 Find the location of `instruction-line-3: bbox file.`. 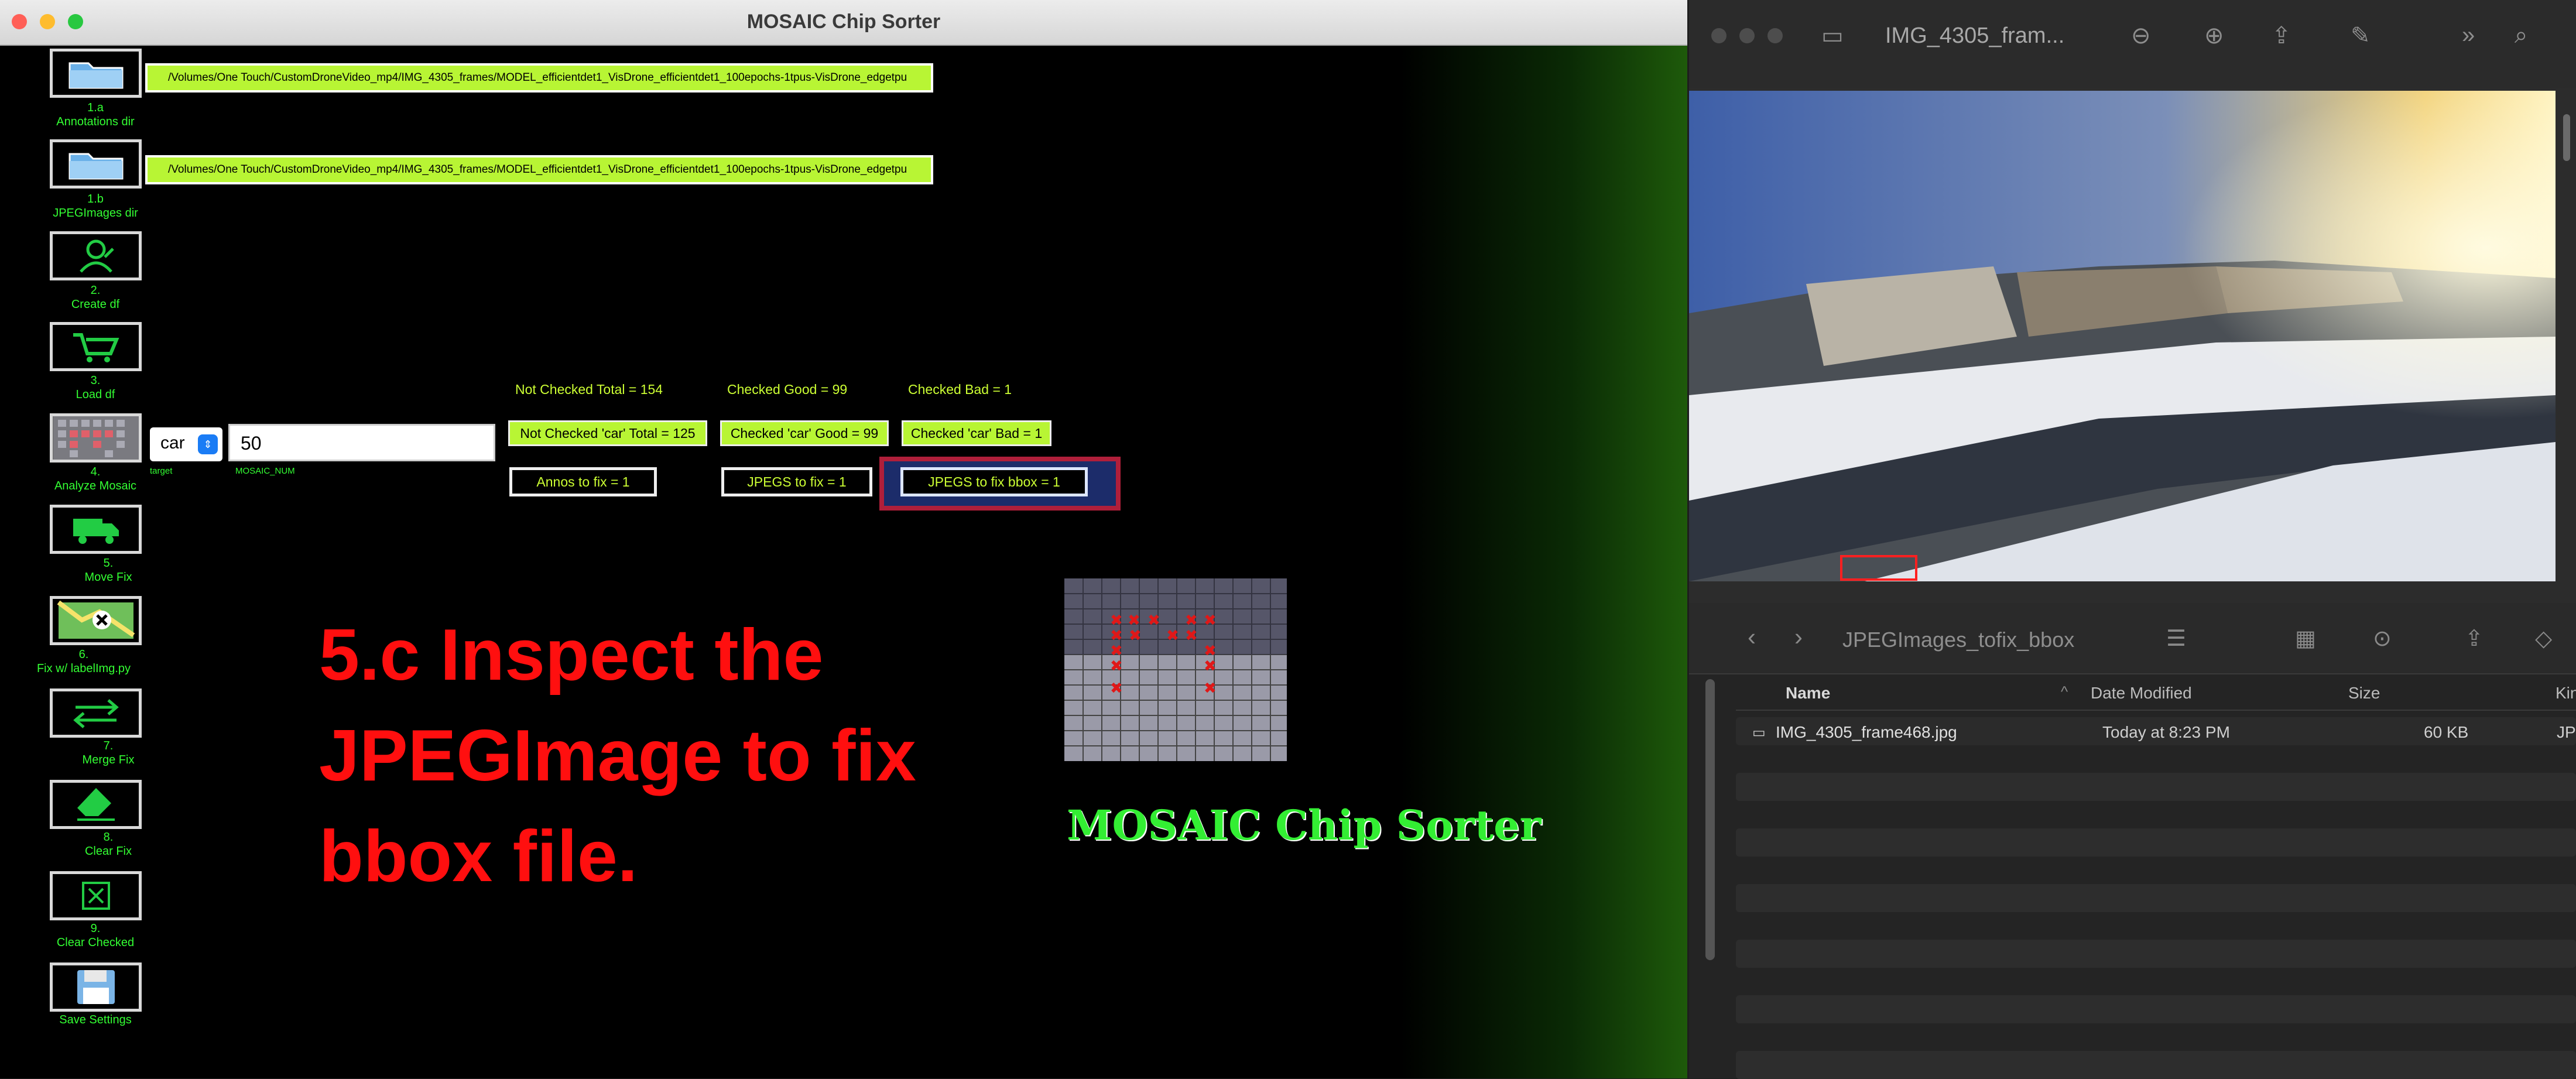

instruction-line-3: bbox file. is located at coordinates (478, 856).